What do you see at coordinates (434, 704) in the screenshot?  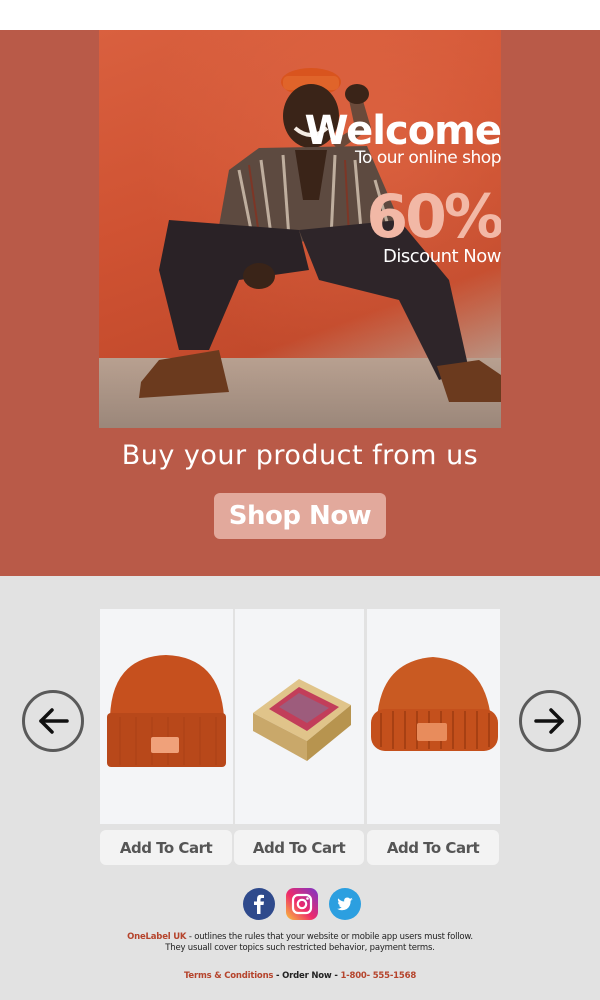 I see `ribbed-beanie-image` at bounding box center [434, 704].